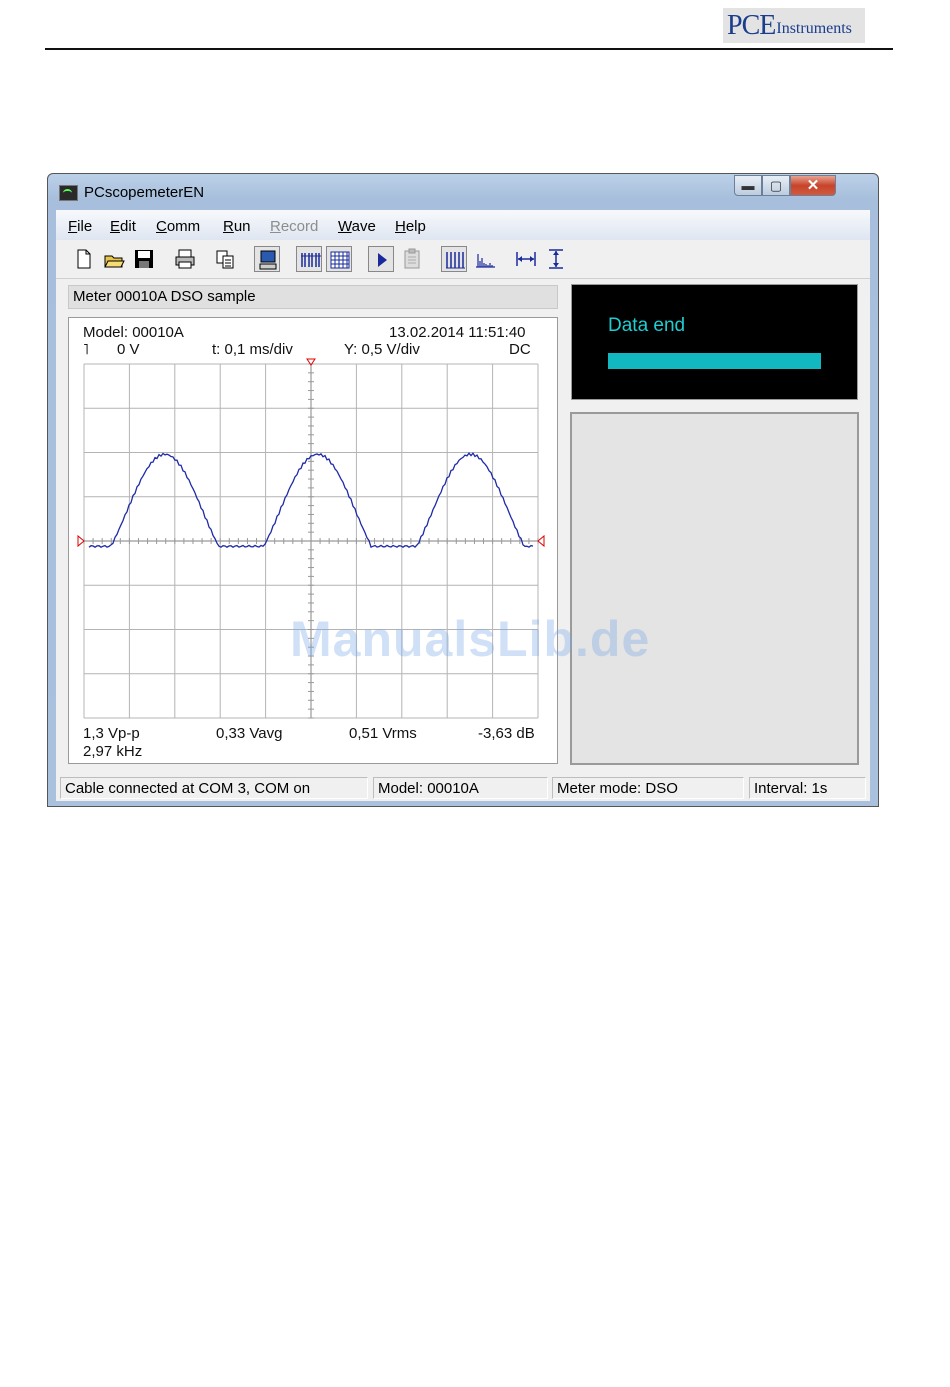 This screenshot has width=950, height=1387. I want to click on minimize-button: ▬, so click(748, 185).